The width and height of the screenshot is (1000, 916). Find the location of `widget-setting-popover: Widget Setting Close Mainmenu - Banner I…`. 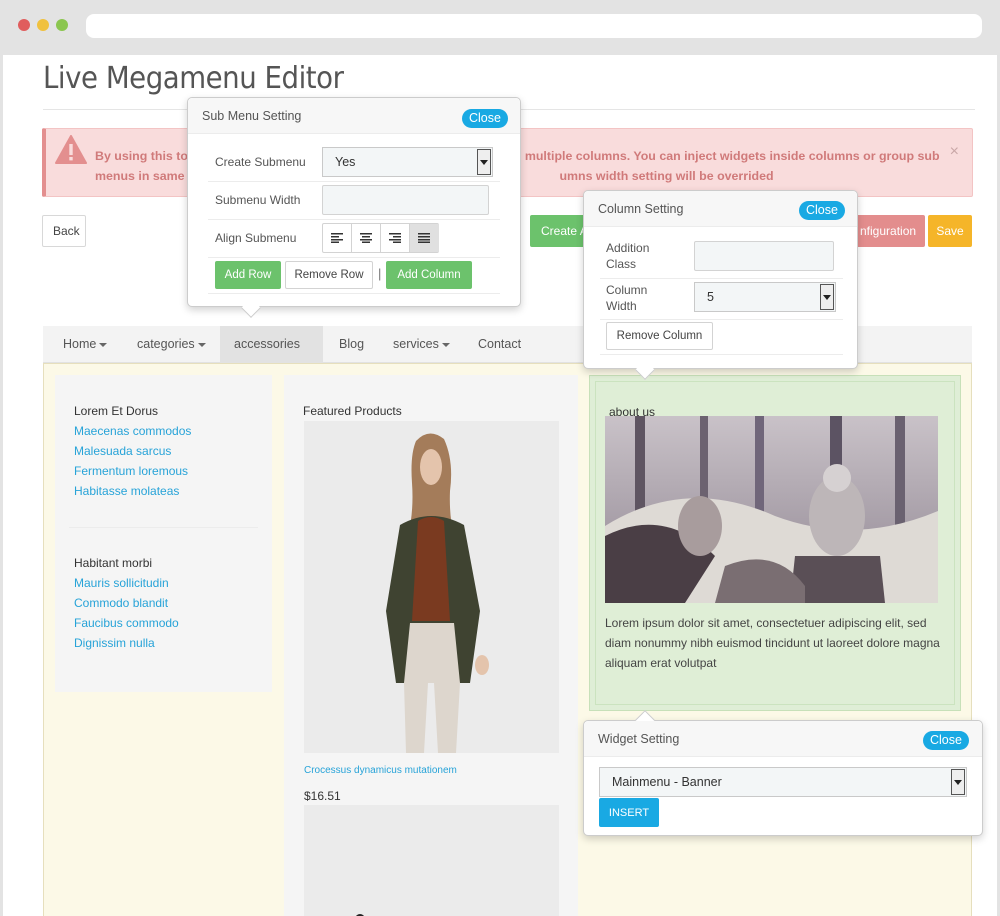

widget-setting-popover: Widget Setting Close Mainmenu - Banner I… is located at coordinates (783, 773).